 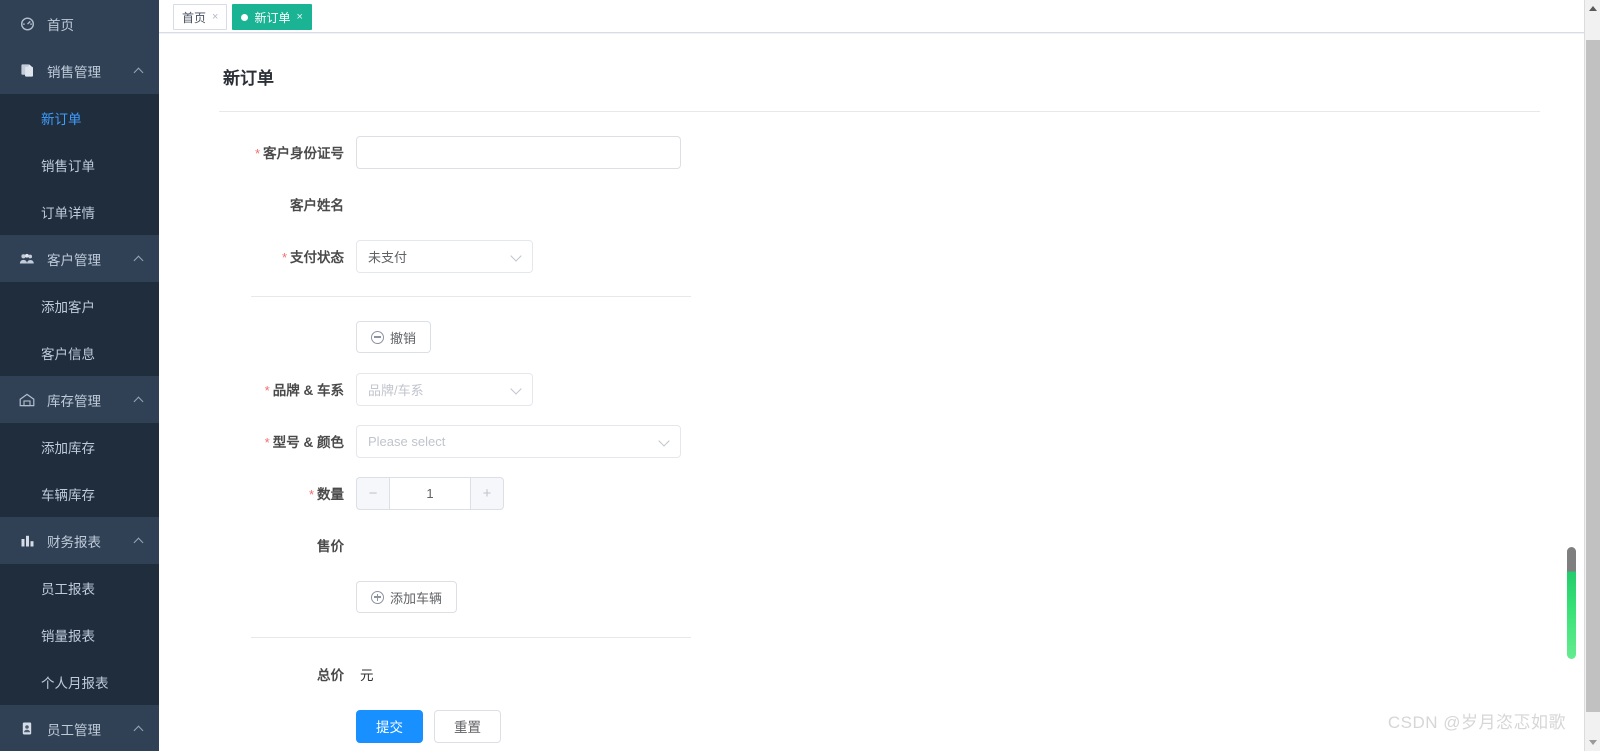 What do you see at coordinates (79, 399) in the screenshot?
I see `sidebar-group-inventory: 库存管理` at bounding box center [79, 399].